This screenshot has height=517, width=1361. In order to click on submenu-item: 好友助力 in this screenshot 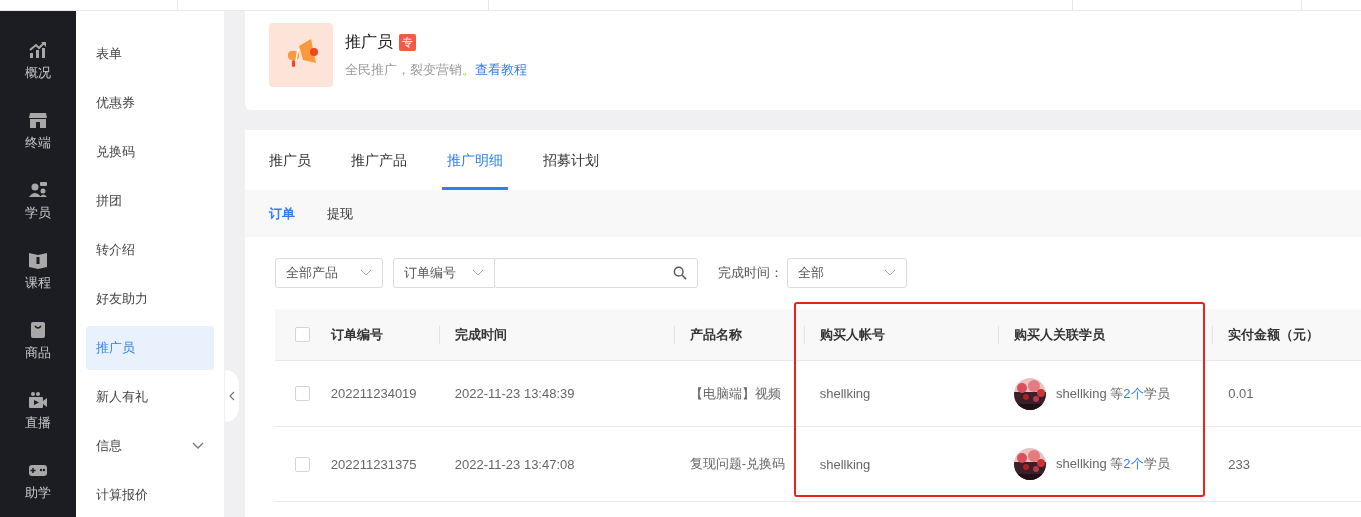, I will do `click(150, 299)`.